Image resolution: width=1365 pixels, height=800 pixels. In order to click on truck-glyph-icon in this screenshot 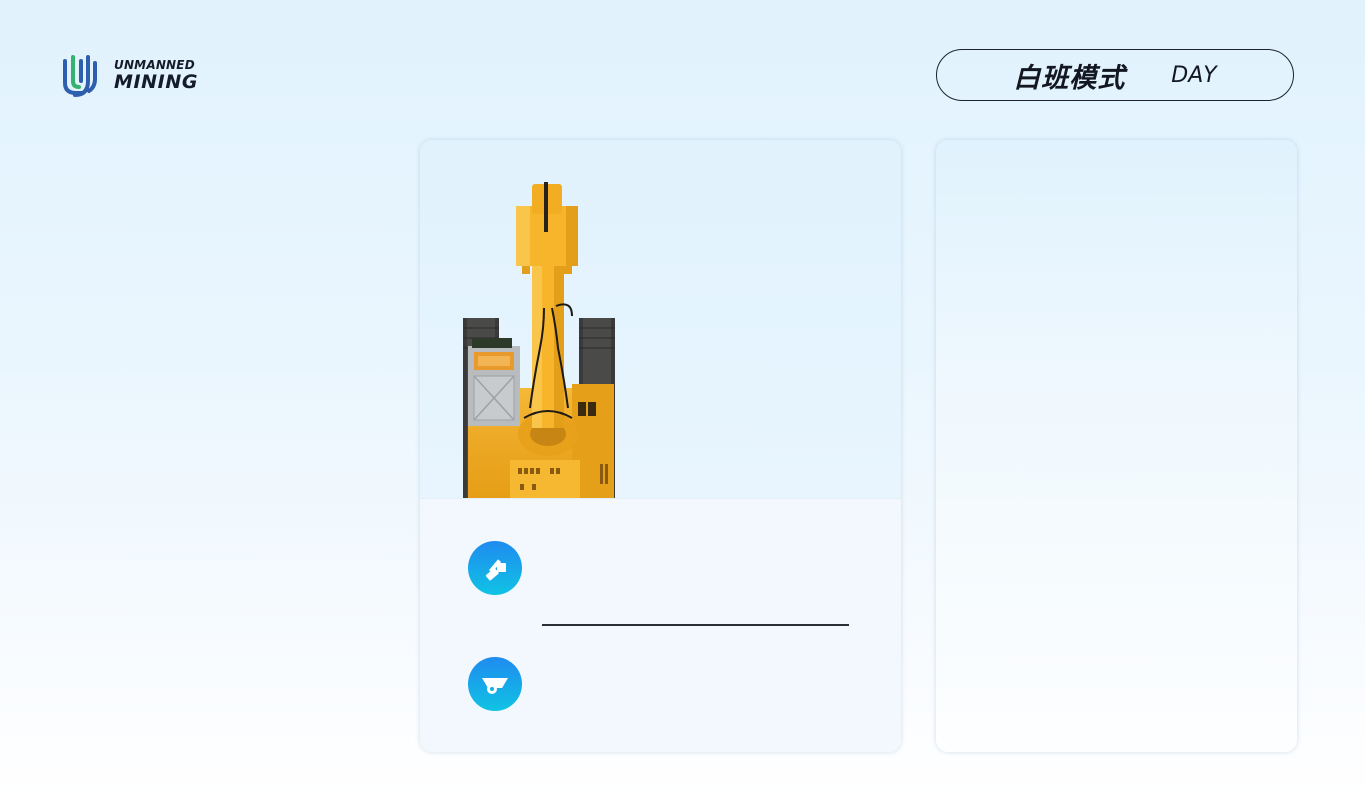, I will do `click(495, 686)`.